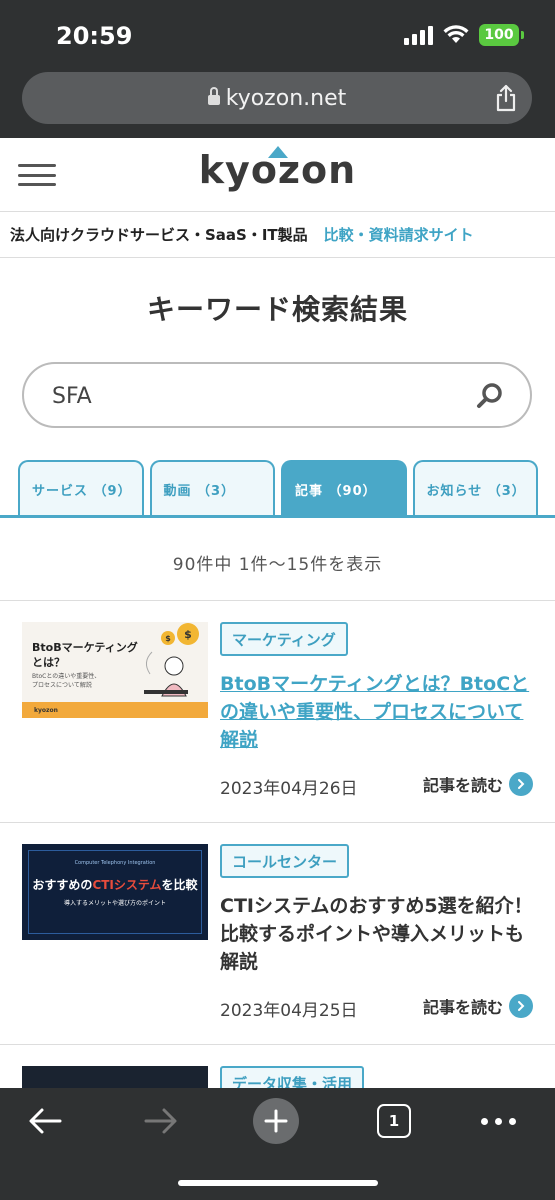 The height and width of the screenshot is (1200, 555). I want to click on new-tab-button, so click(276, 1121).